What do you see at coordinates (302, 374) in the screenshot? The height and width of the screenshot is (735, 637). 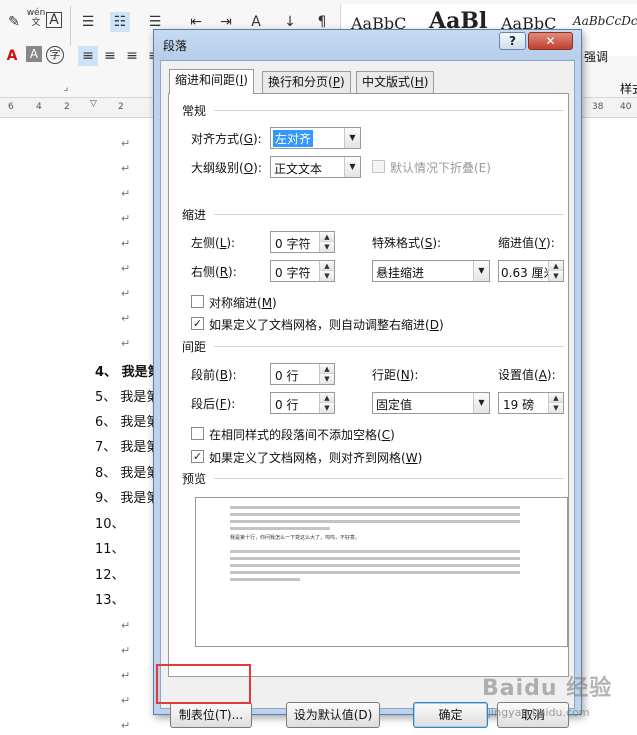 I see `spacing-before-input: 0 行 ▲ ▼` at bounding box center [302, 374].